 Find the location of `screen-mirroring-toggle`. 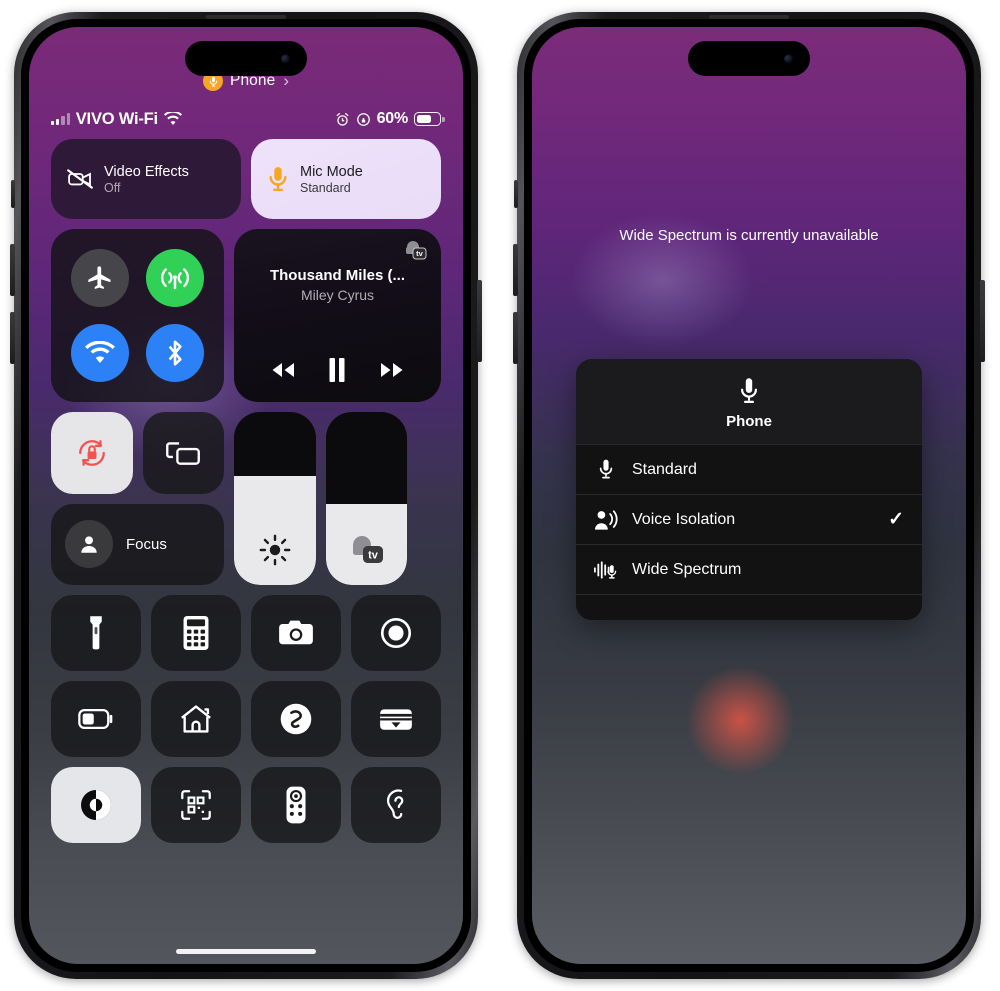

screen-mirroring-toggle is located at coordinates (183, 453).